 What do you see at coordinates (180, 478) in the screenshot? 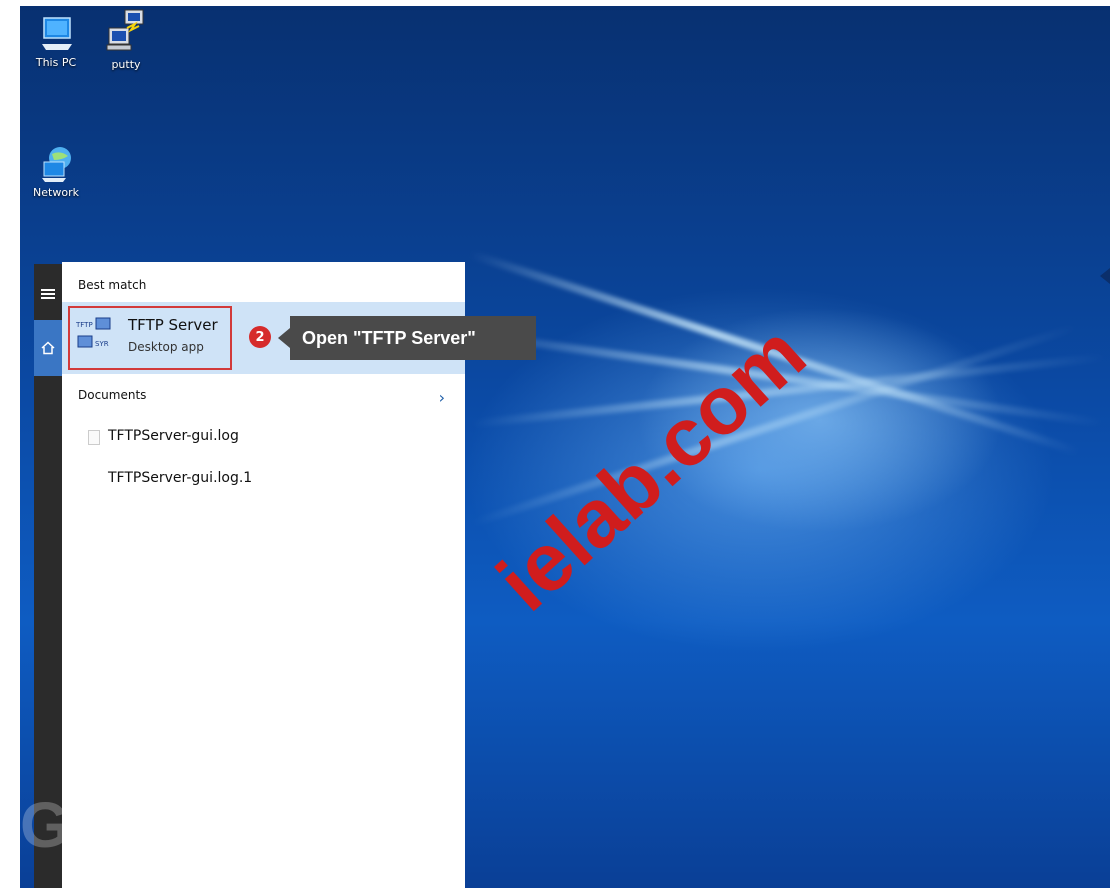
I see `document-result: TFTPServer-gui.log.1` at bounding box center [180, 478].